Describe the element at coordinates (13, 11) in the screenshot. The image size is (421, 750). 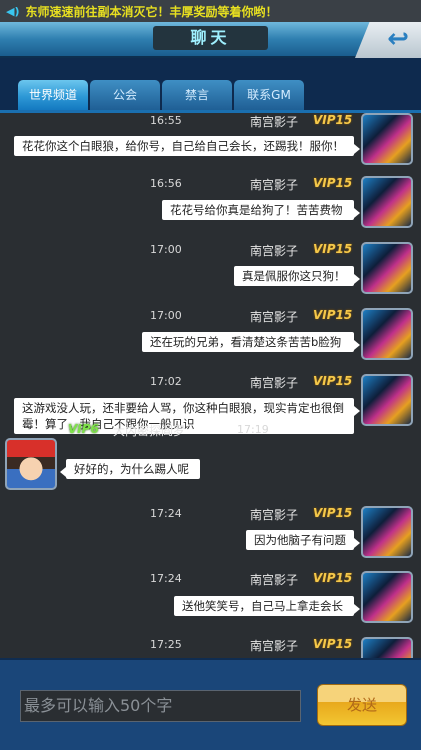
I see `speaker-icon: ◀)` at that location.